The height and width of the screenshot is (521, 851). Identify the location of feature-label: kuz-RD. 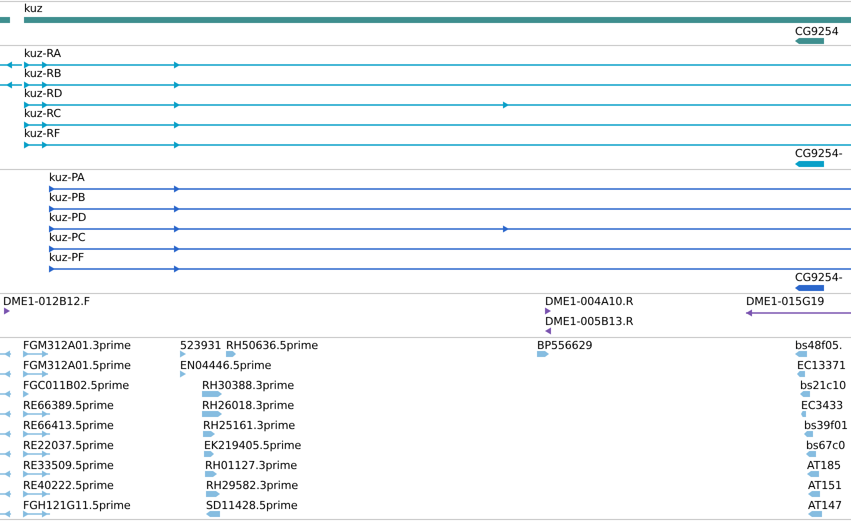
(43, 93).